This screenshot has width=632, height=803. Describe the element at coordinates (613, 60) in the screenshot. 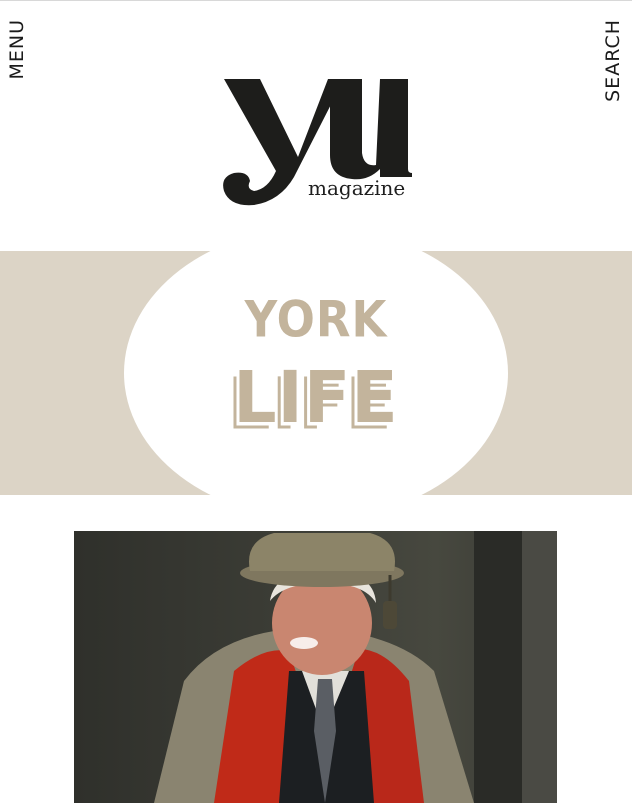

I see `search-button: SEARCH` at that location.